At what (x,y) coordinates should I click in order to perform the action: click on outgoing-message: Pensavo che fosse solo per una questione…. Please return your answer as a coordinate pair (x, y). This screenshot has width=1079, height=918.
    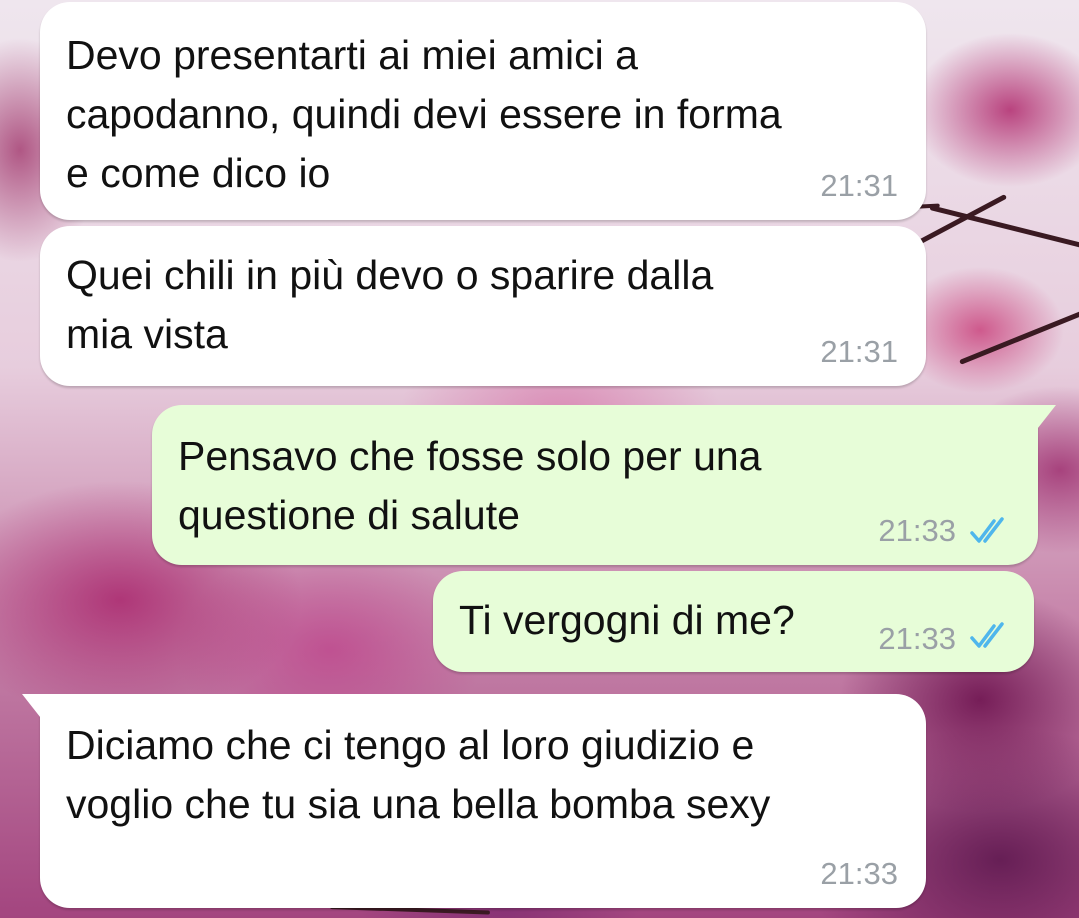
    Looking at the image, I should click on (604, 485).